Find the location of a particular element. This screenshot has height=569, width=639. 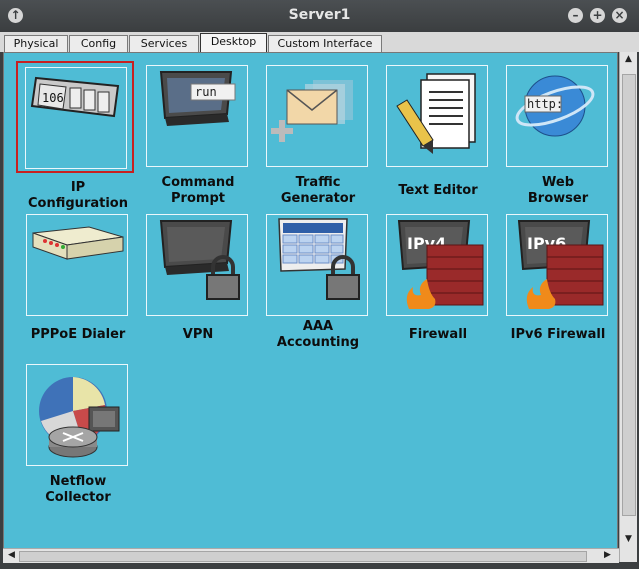

scroll-right-icon: ▶ is located at coordinates (607, 555).